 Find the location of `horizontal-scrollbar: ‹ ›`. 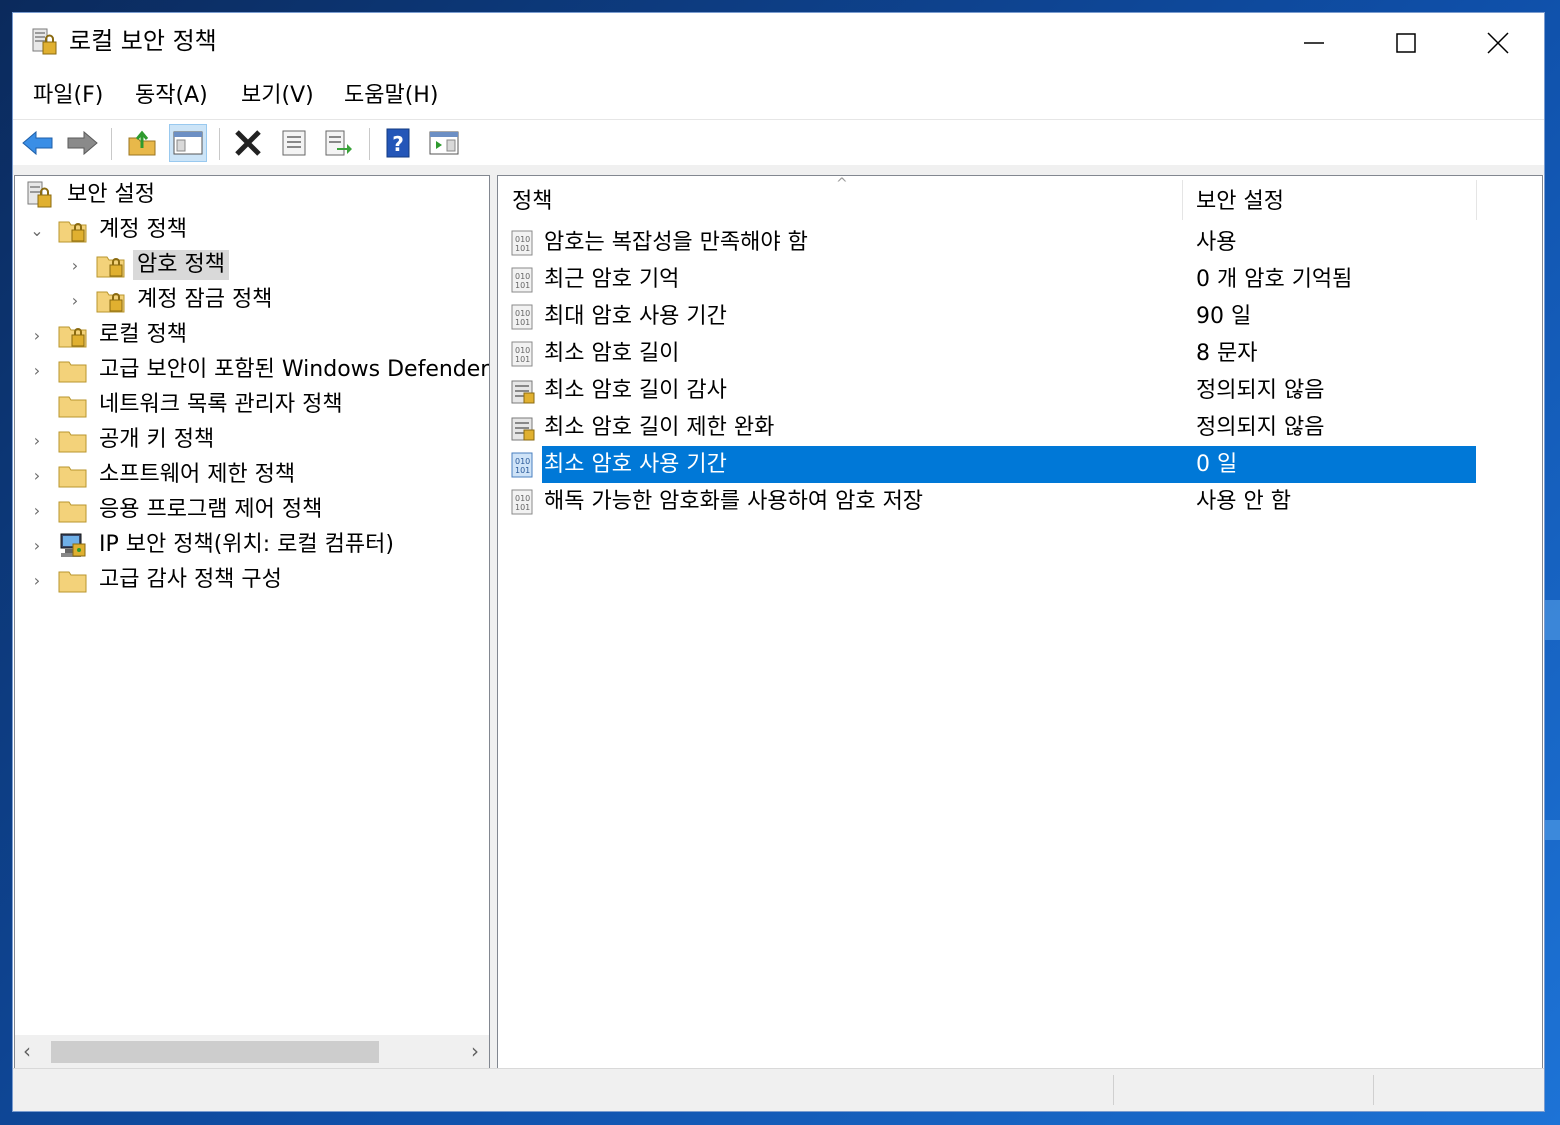

horizontal-scrollbar: ‹ › is located at coordinates (252, 1052).